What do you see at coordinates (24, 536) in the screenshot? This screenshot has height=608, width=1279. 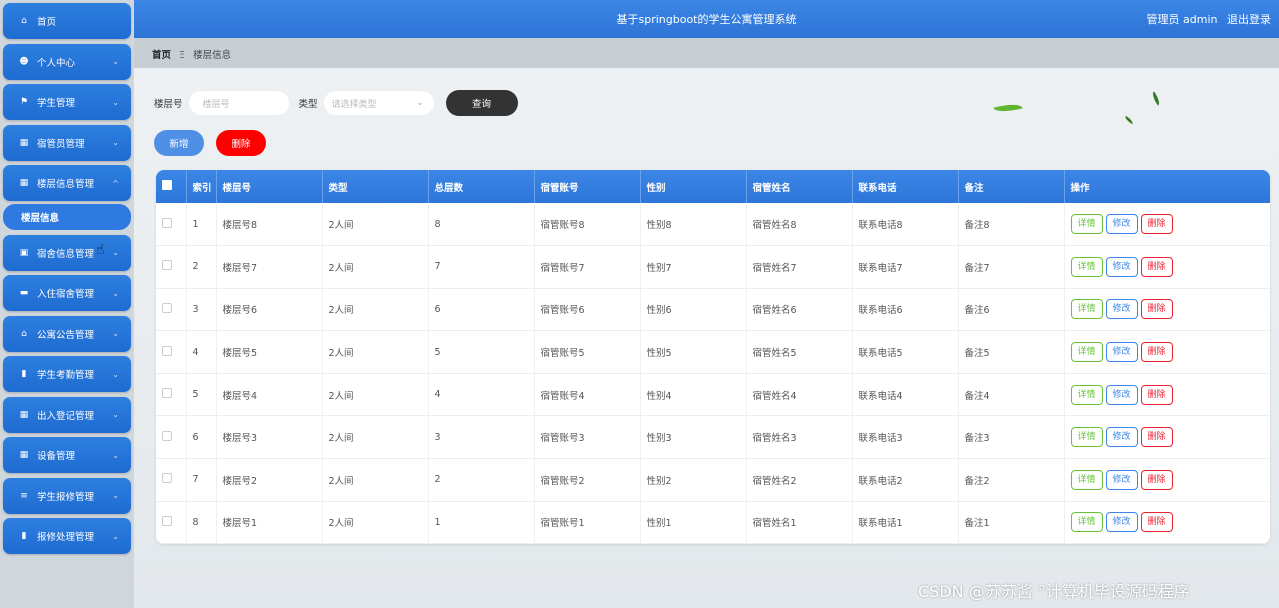 I see `book-icon: ▮` at bounding box center [24, 536].